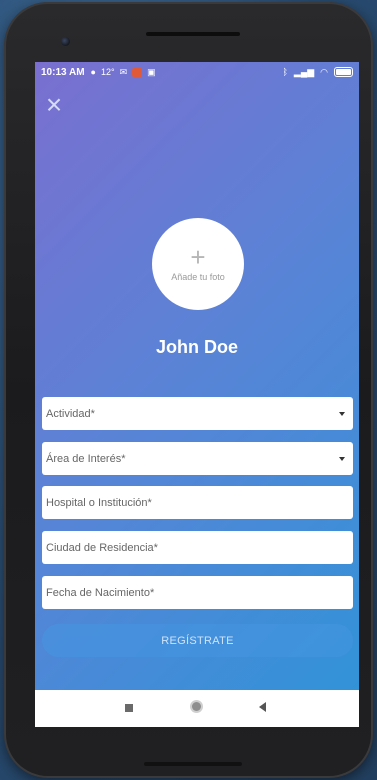 The height and width of the screenshot is (780, 377). I want to click on city-input: Ciudad de Residencia*, so click(197, 547).